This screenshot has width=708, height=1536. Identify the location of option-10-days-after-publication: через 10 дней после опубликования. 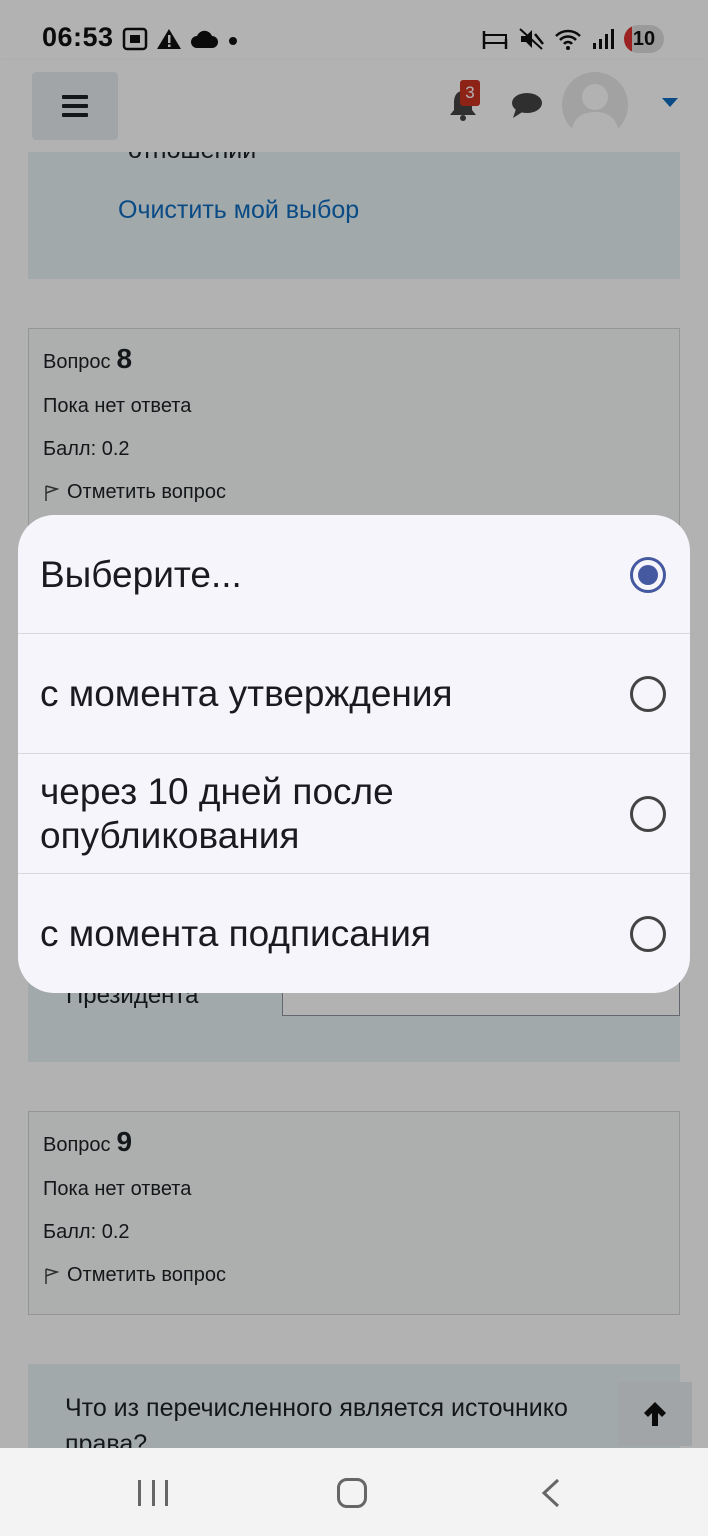
(354, 813).